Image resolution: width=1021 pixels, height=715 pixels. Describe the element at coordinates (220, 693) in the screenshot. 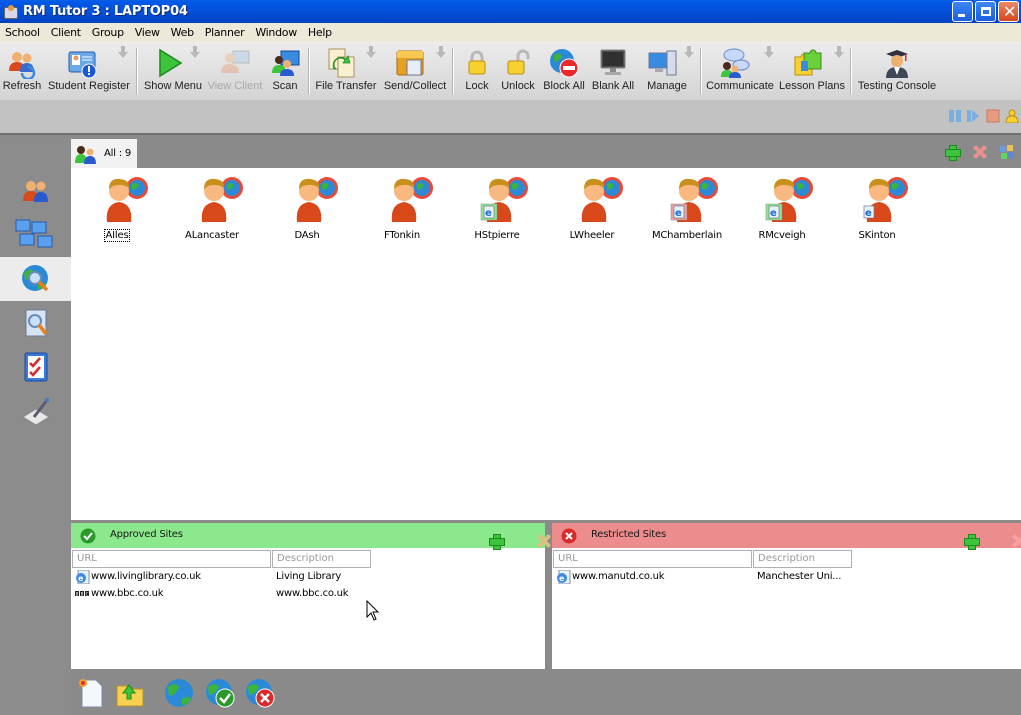

I see `approve-globe-icon` at that location.